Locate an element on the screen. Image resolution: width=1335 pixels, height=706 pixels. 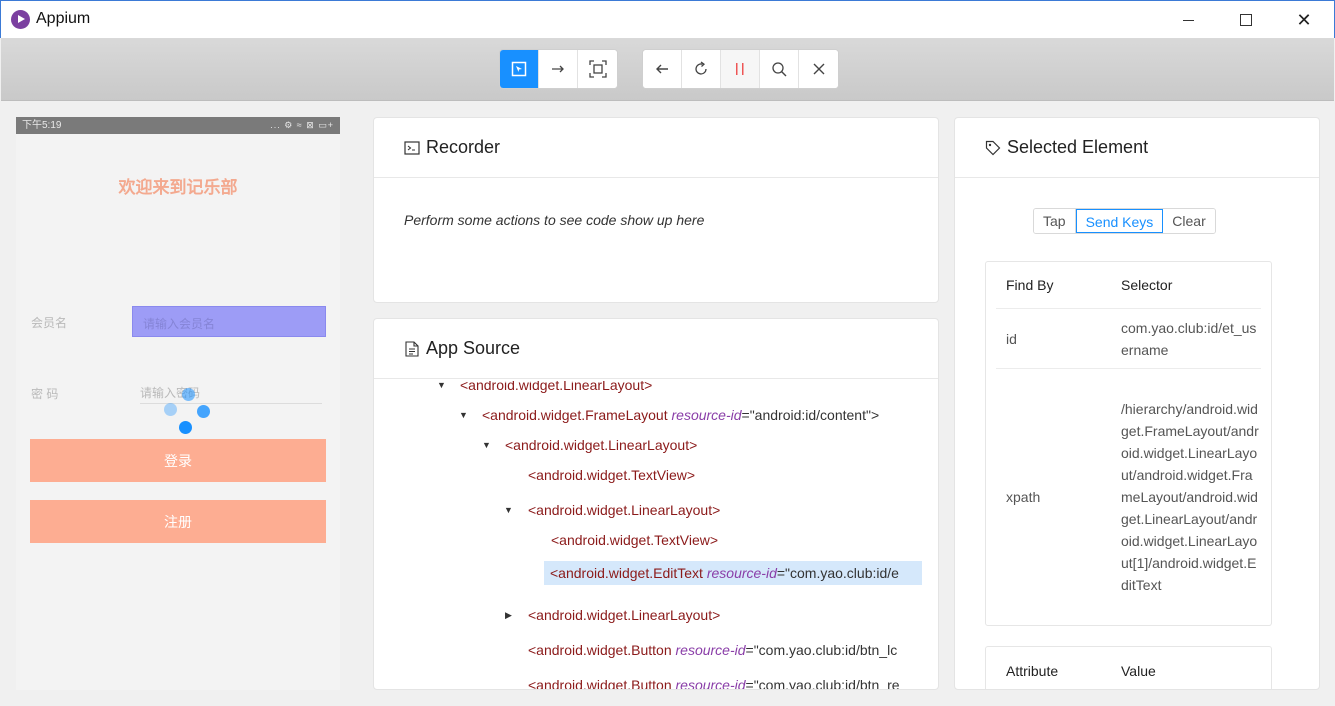
close-icon: ✕ is located at coordinates (1304, 19).